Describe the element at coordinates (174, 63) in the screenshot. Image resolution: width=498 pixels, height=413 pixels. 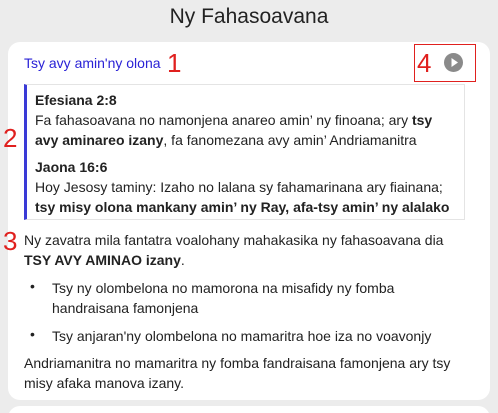
I see `marker-1: 1` at that location.